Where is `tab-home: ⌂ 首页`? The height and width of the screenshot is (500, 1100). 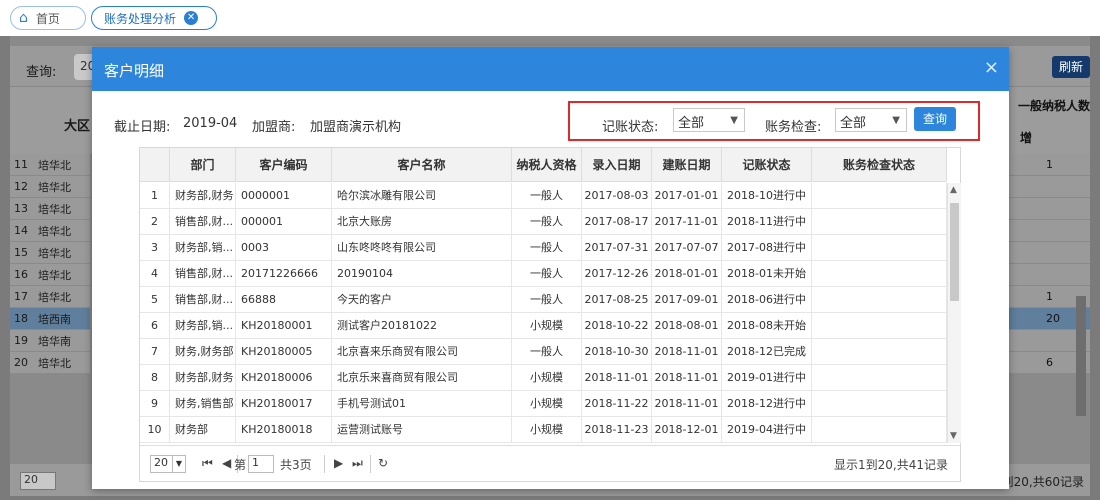 tab-home: ⌂ 首页 is located at coordinates (48, 18).